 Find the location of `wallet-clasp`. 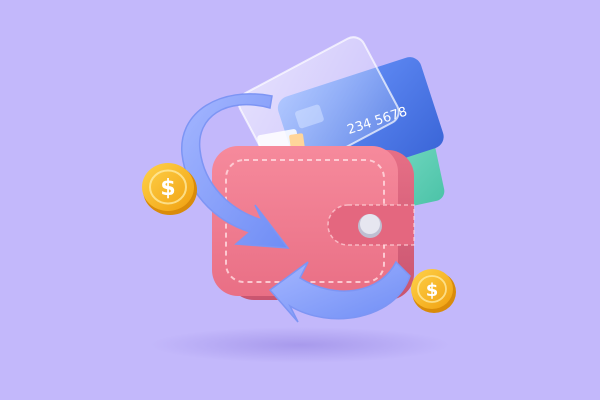

wallet-clasp is located at coordinates (370, 226).